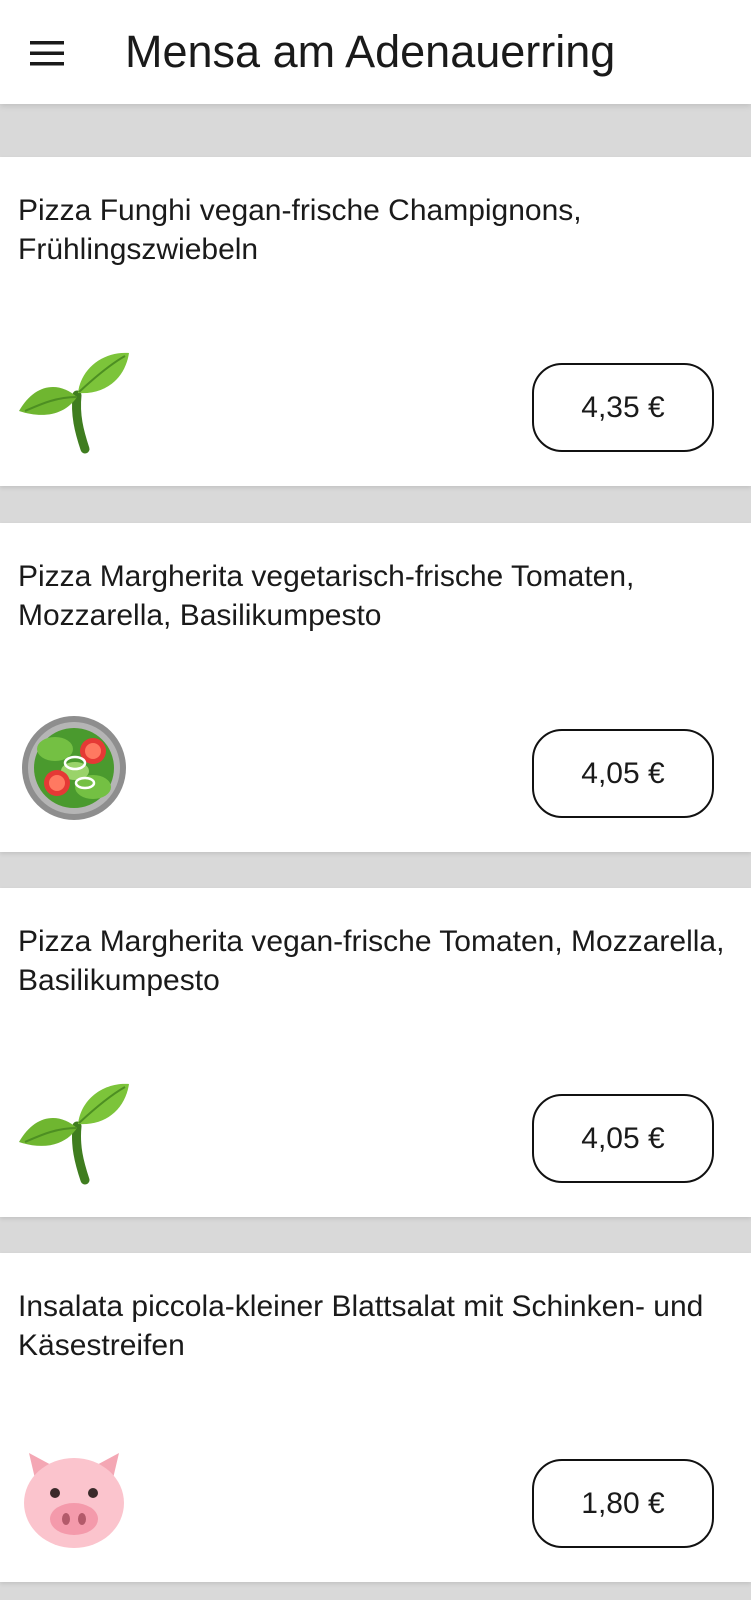 The width and height of the screenshot is (751, 1600). What do you see at coordinates (47, 53) in the screenshot?
I see `hamburger-menu-icon` at bounding box center [47, 53].